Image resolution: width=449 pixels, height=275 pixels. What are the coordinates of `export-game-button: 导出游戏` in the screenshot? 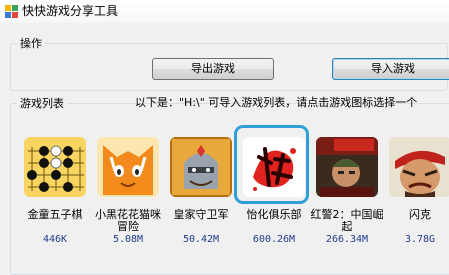 It's located at (213, 69).